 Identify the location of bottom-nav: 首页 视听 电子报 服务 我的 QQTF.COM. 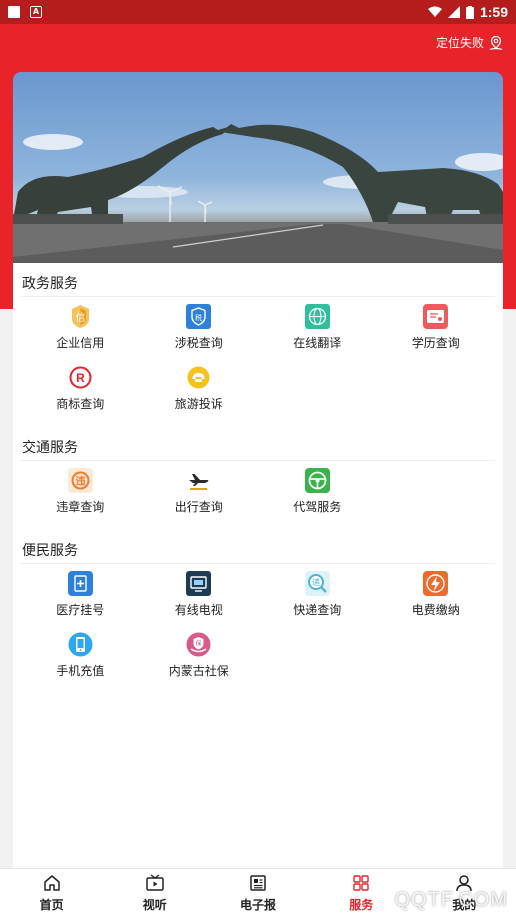
(258, 892).